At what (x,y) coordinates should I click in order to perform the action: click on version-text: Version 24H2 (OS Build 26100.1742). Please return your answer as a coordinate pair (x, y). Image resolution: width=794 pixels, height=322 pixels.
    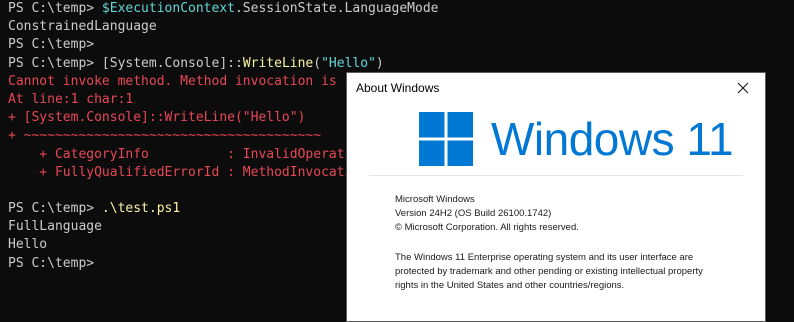
    Looking at the image, I should click on (473, 213).